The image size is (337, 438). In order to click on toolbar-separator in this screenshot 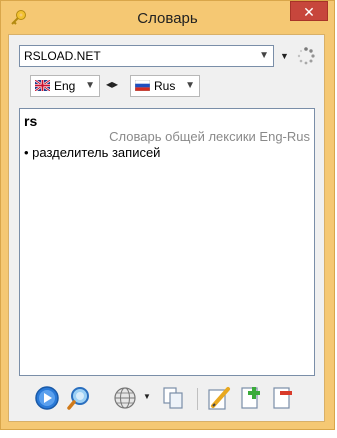, I will do `click(197, 399)`.